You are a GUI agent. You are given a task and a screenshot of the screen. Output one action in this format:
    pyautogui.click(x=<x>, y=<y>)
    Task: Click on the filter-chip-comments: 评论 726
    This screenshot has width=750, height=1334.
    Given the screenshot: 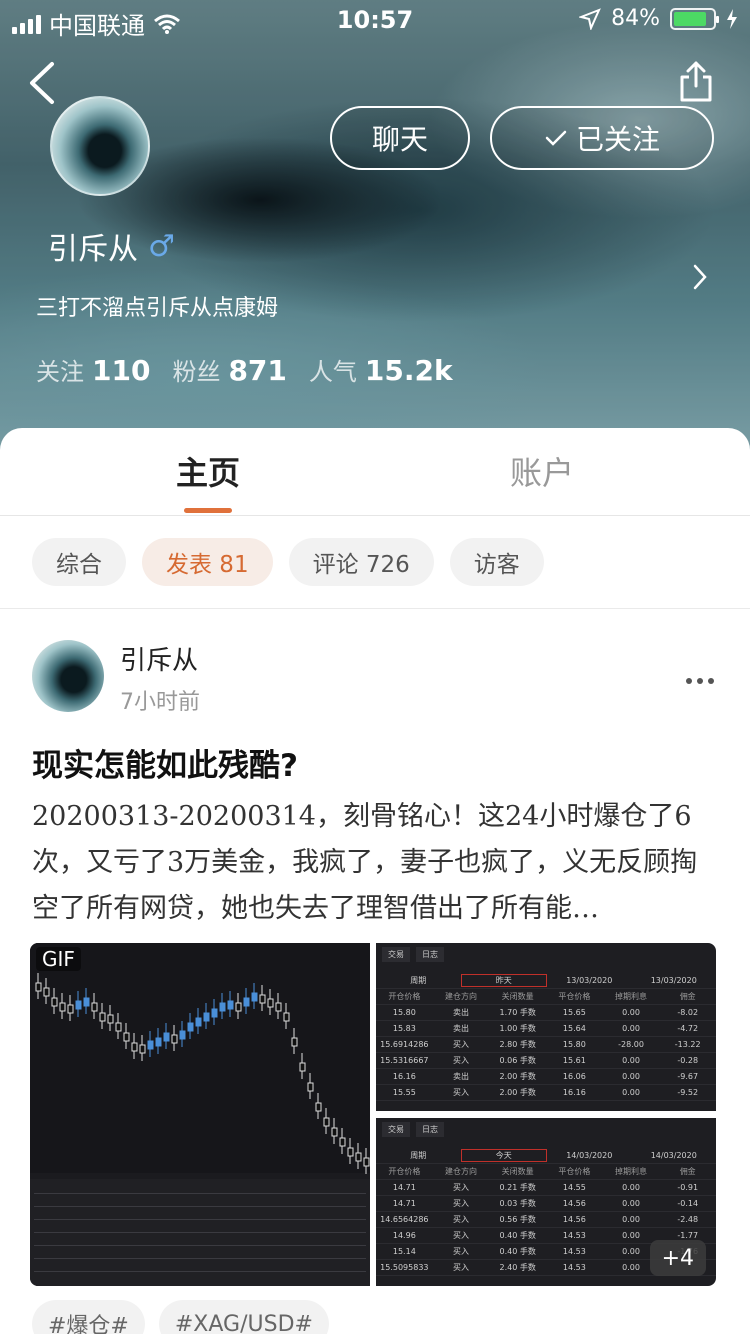 What is the action you would take?
    pyautogui.click(x=361, y=562)
    